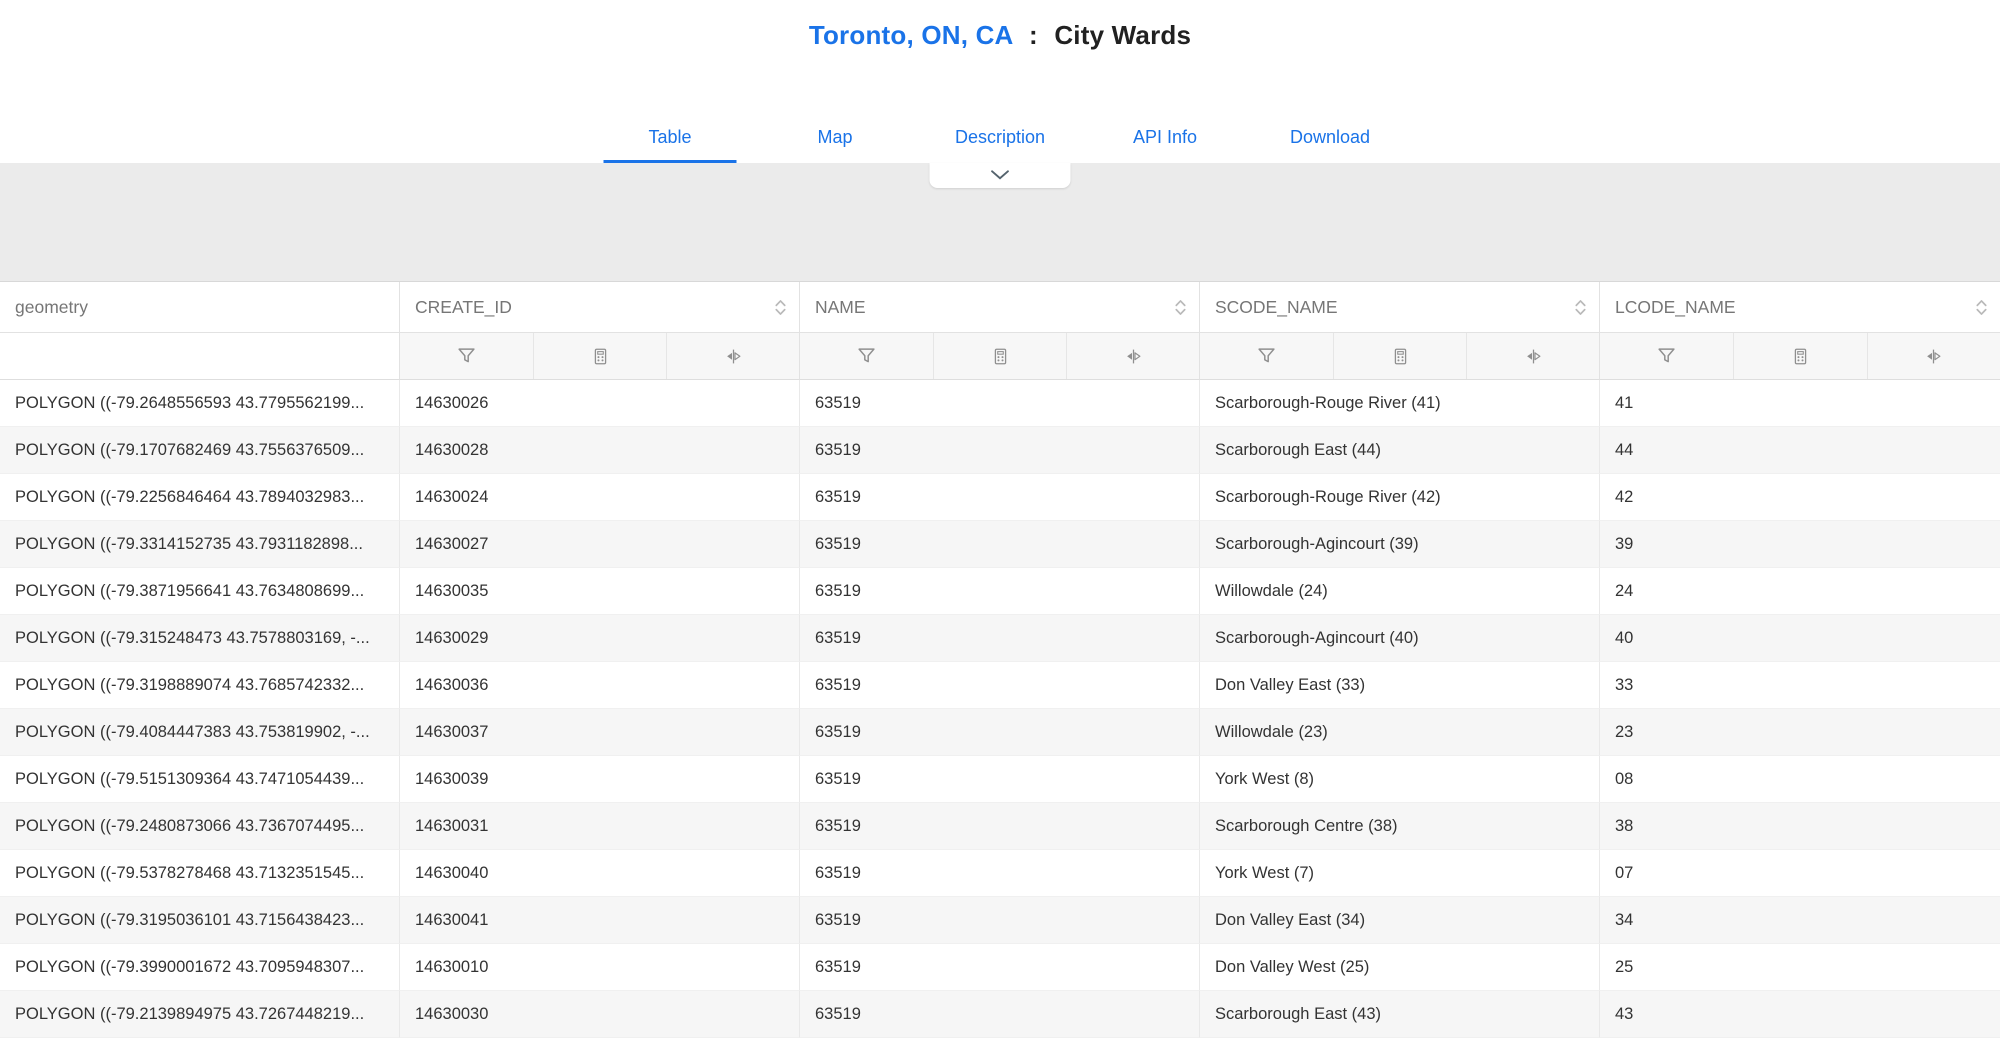 Image resolution: width=2000 pixels, height=1038 pixels. What do you see at coordinates (600, 779) in the screenshot?
I see `cell-create-id: 14630039` at bounding box center [600, 779].